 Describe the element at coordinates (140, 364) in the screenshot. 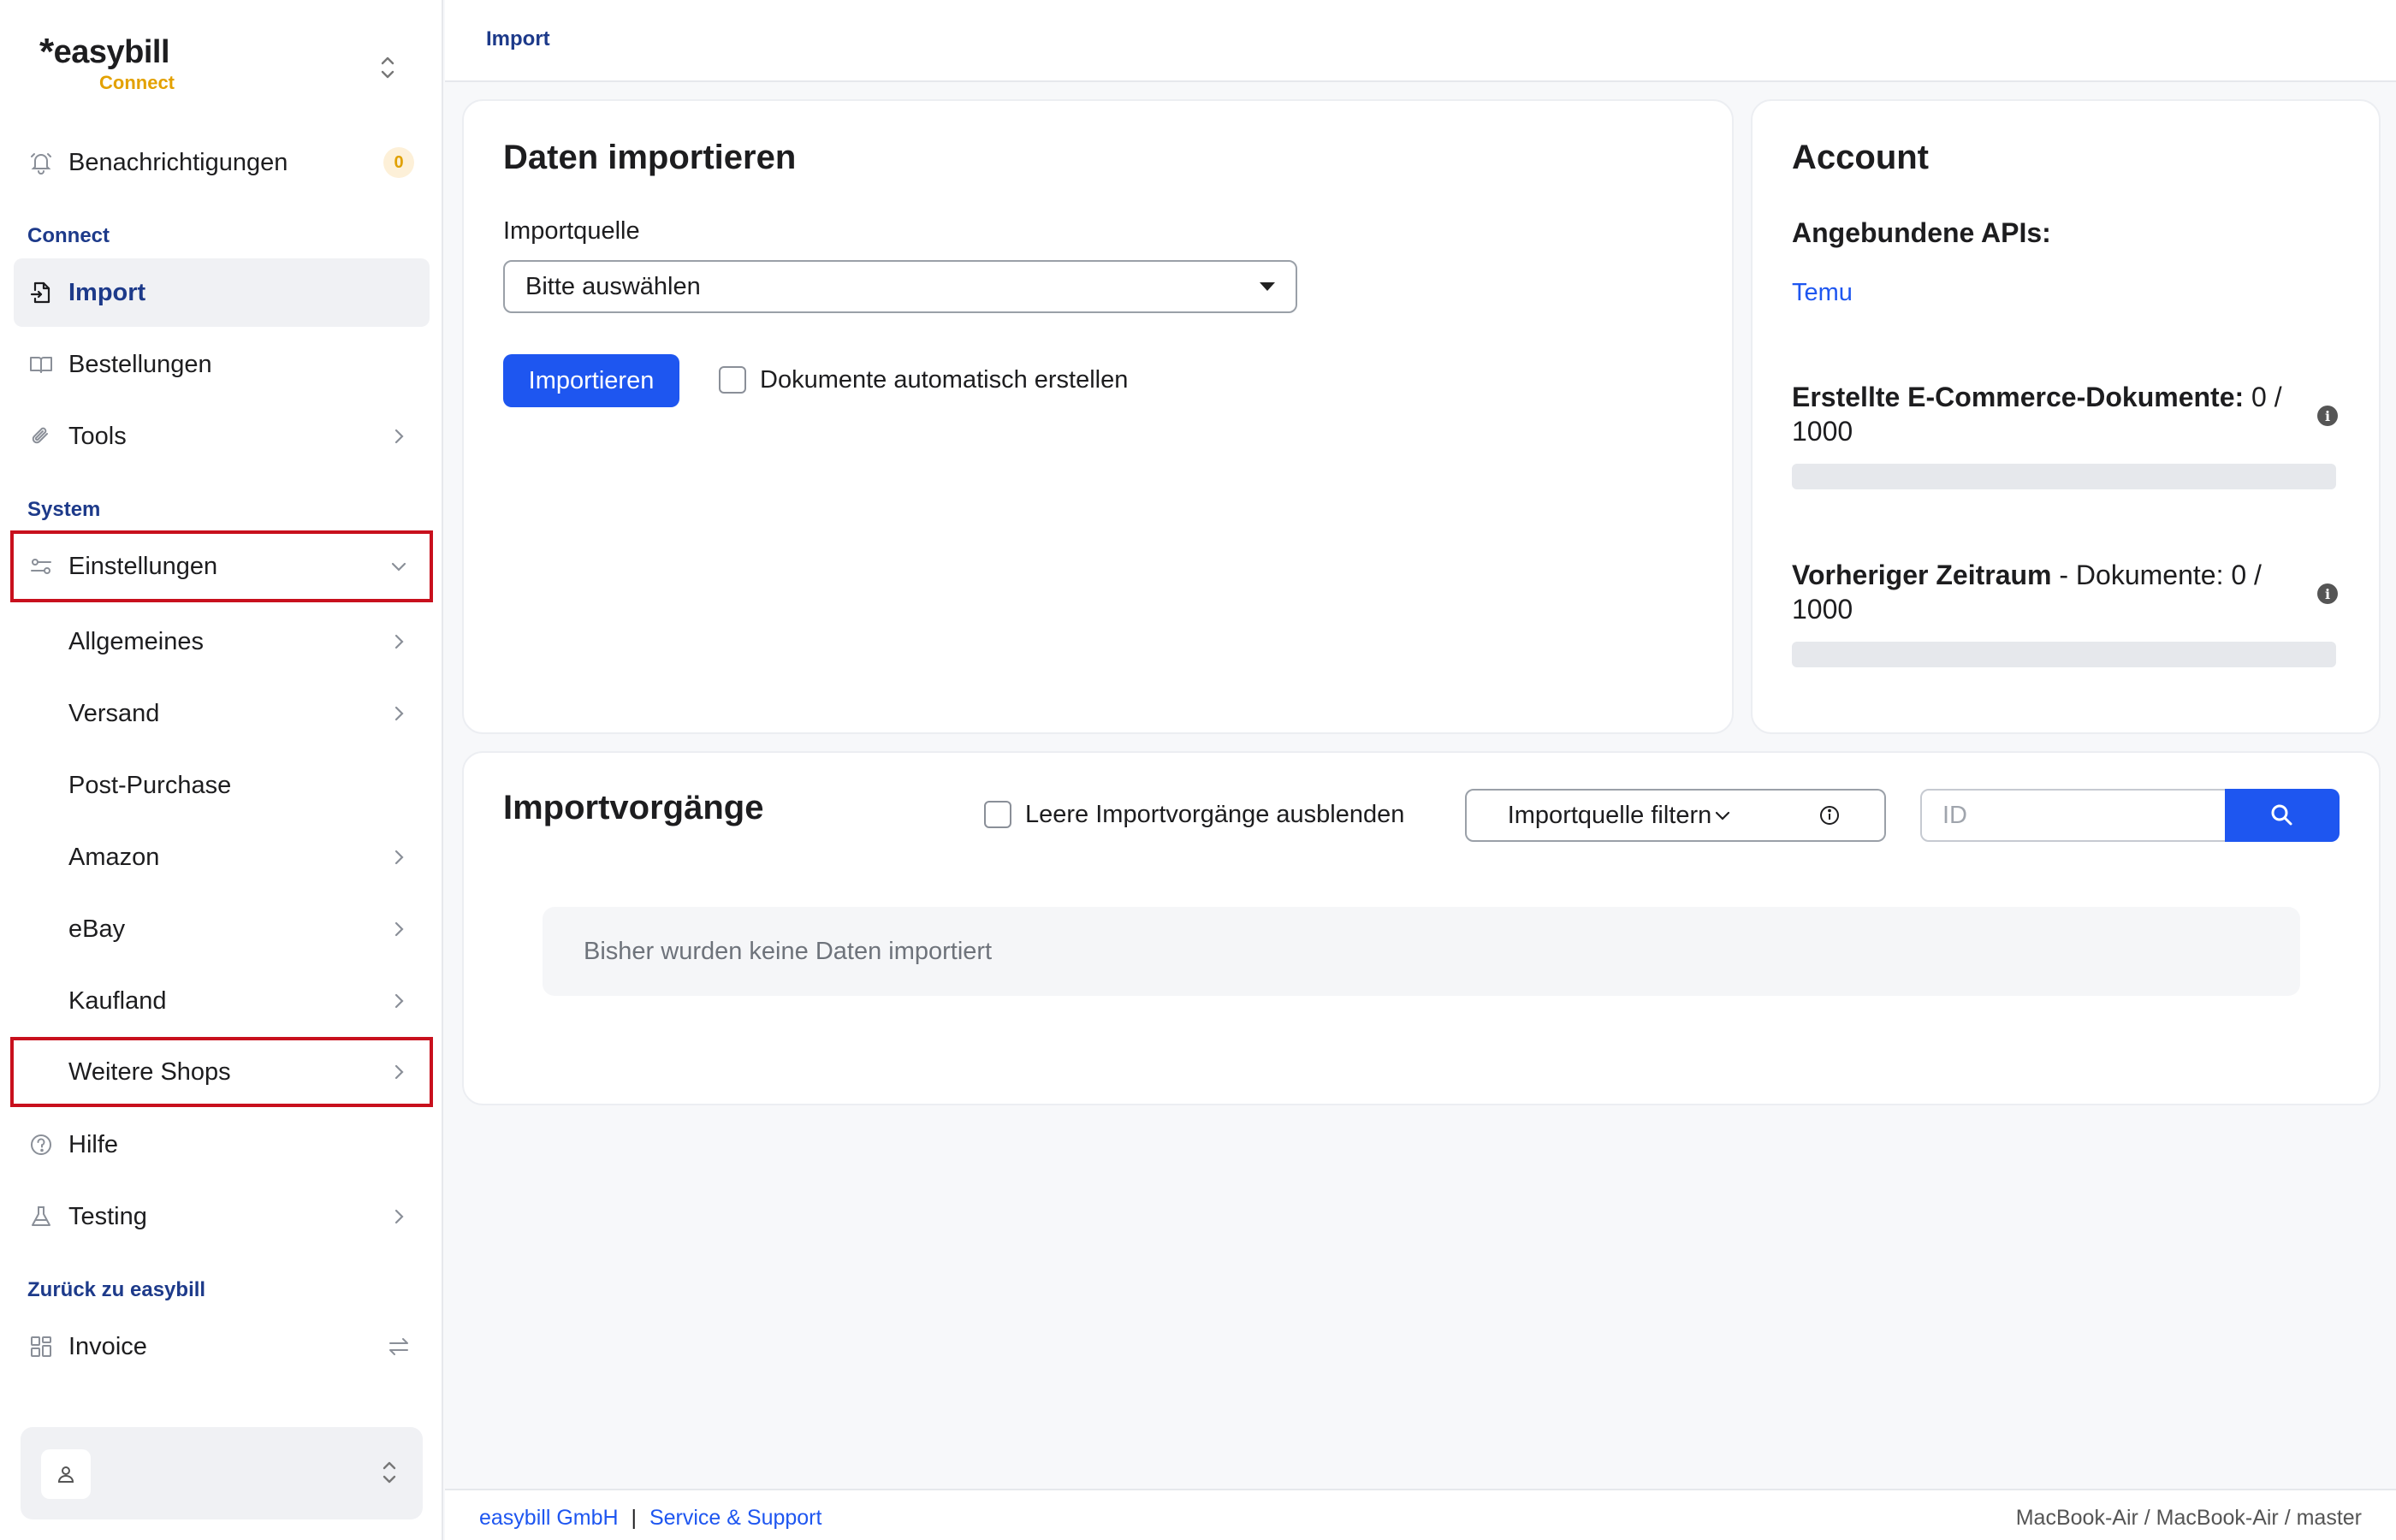

I see `sidebar-item-label: Bestellungen` at that location.